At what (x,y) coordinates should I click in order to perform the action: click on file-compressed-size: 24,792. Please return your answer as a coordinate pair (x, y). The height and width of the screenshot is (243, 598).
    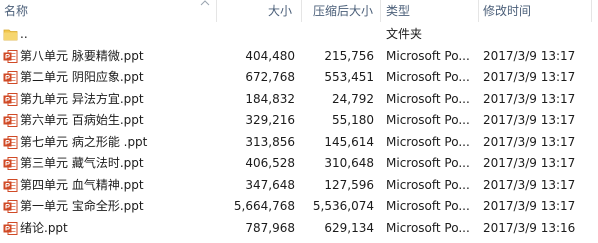
    Looking at the image, I should click on (353, 98).